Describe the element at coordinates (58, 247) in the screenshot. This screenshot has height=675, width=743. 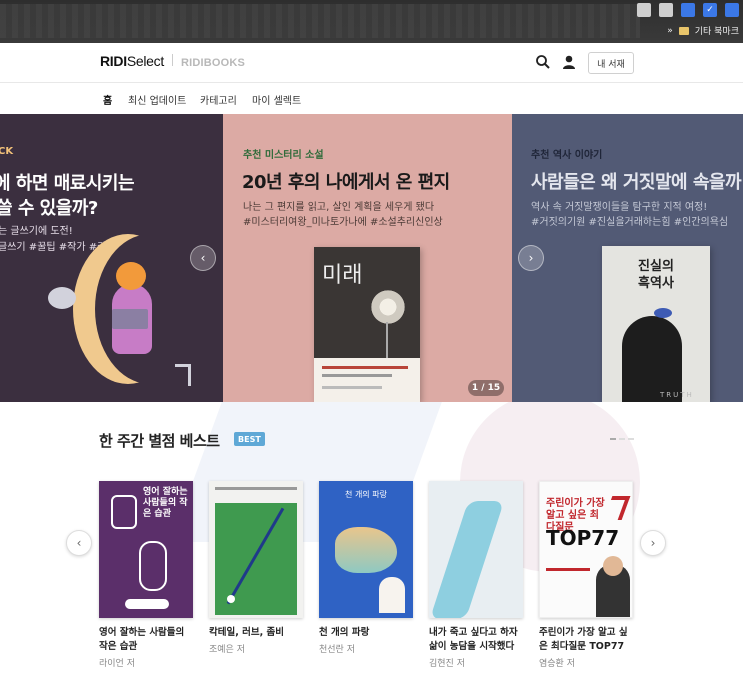
I see `slide-description: 글쓰기 #꿀팁 #작가 #카피` at that location.